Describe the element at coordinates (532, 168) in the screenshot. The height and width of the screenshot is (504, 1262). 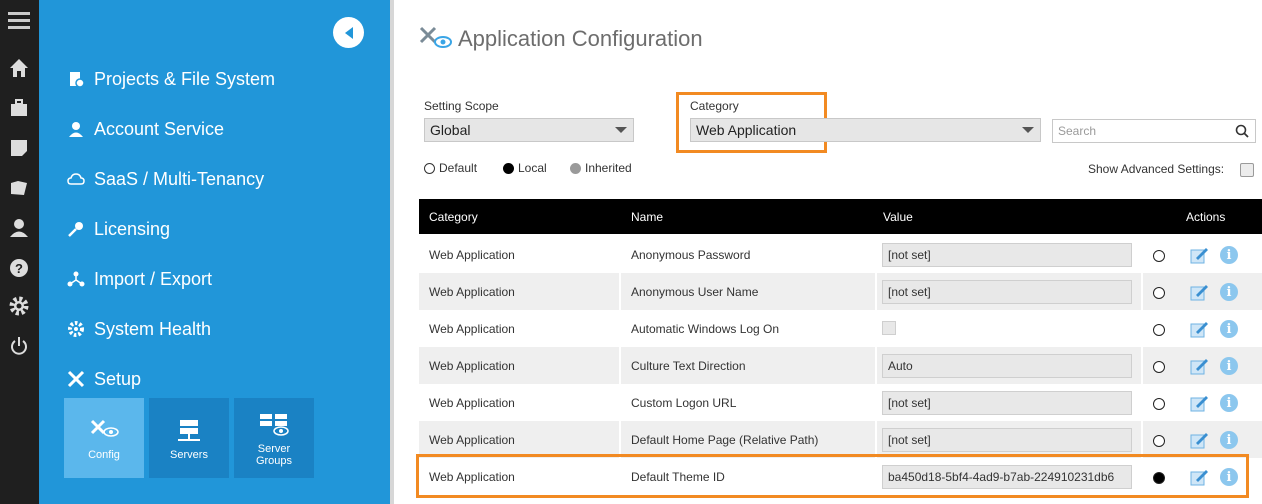
I see `radio-local-label: Local` at that location.